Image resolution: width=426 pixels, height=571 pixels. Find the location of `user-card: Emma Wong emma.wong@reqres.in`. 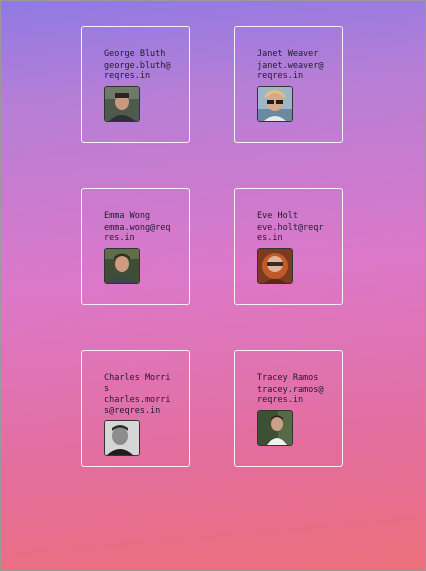

user-card: Emma Wong emma.wong@reqres.in is located at coordinates (135, 246).